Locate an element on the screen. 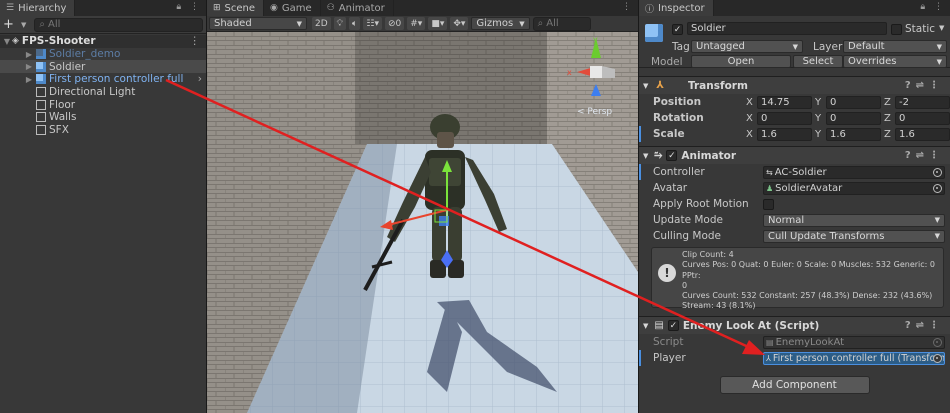  scale-y-field: 1.6 is located at coordinates (853, 134).